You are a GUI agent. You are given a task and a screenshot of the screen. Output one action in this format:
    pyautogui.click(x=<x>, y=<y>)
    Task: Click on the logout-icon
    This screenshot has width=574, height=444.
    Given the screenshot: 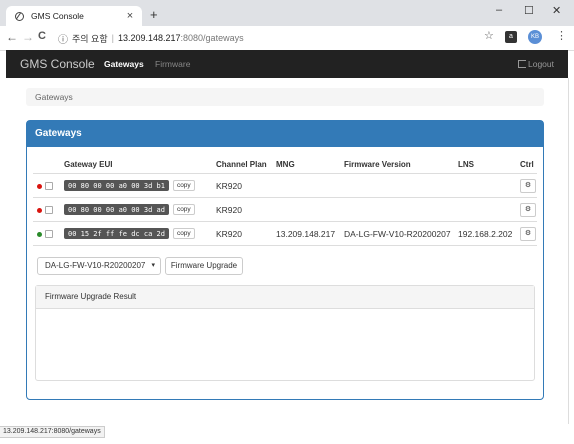 What is the action you would take?
    pyautogui.click(x=522, y=64)
    